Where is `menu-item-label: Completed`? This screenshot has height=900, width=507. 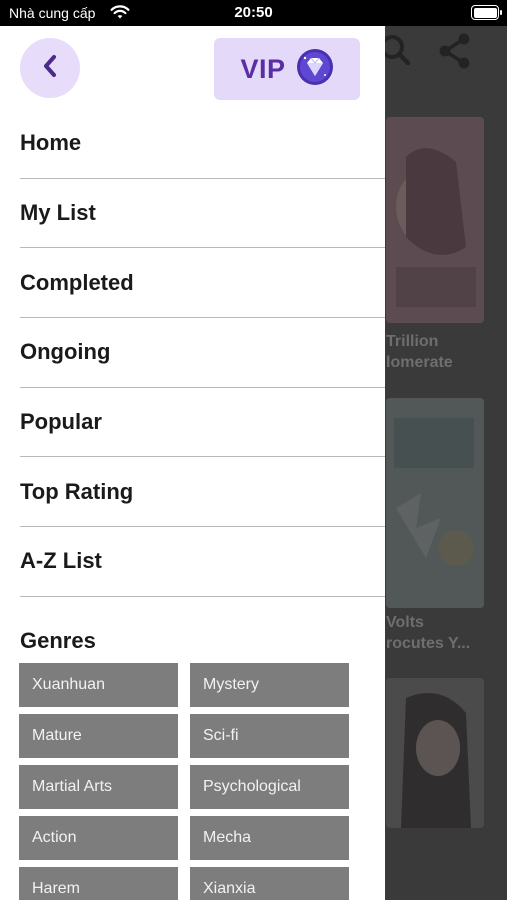 menu-item-label: Completed is located at coordinates (77, 282).